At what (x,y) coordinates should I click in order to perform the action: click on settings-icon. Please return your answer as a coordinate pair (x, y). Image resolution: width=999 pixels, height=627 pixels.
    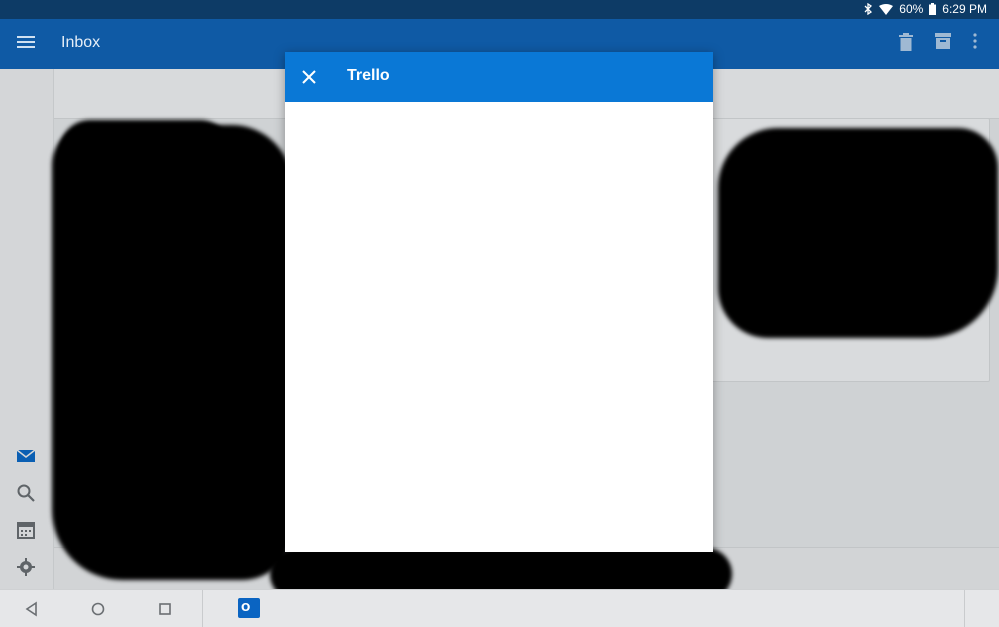
    Looking at the image, I should click on (26, 567).